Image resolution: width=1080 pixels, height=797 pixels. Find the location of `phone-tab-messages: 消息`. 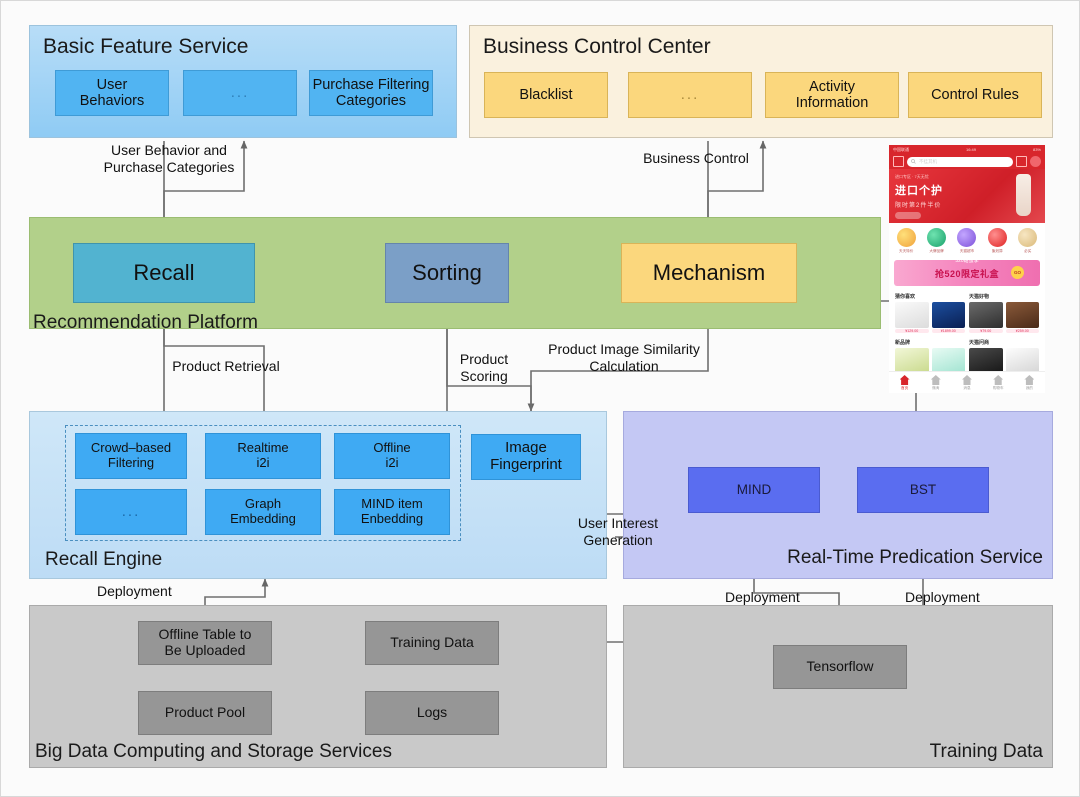

phone-tab-messages: 消息 is located at coordinates (966, 382).